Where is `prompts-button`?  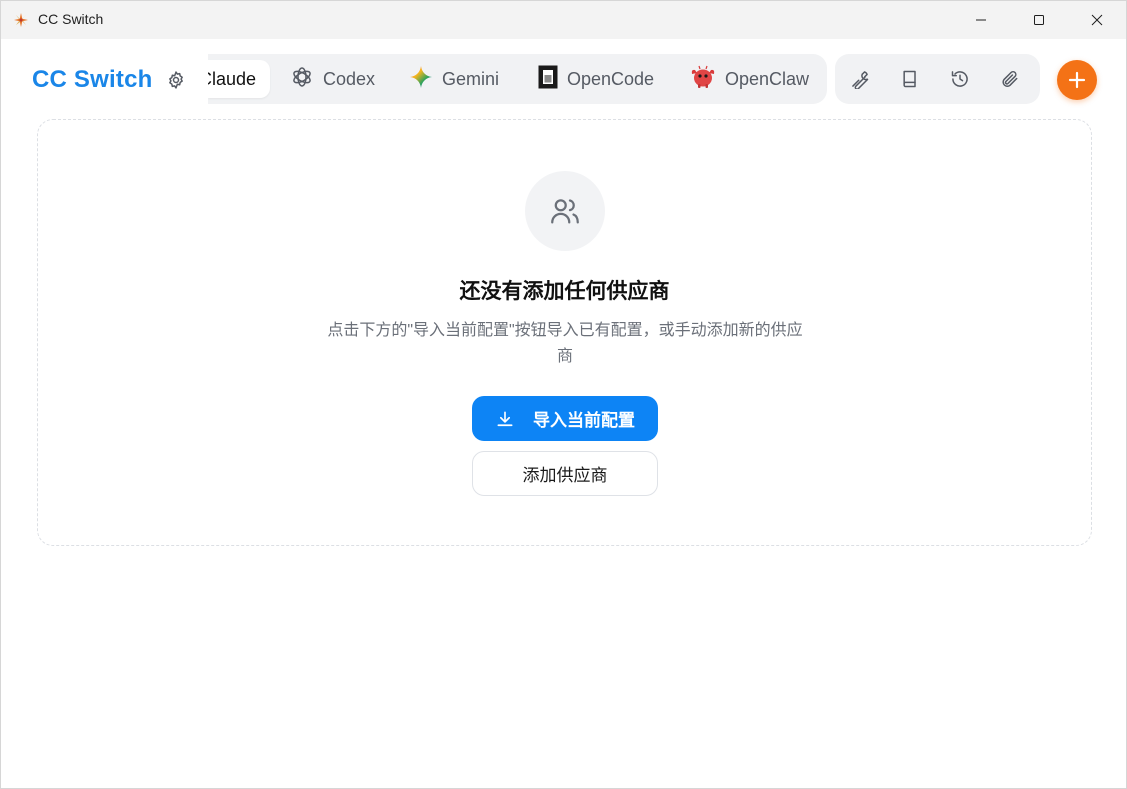 prompts-button is located at coordinates (910, 79).